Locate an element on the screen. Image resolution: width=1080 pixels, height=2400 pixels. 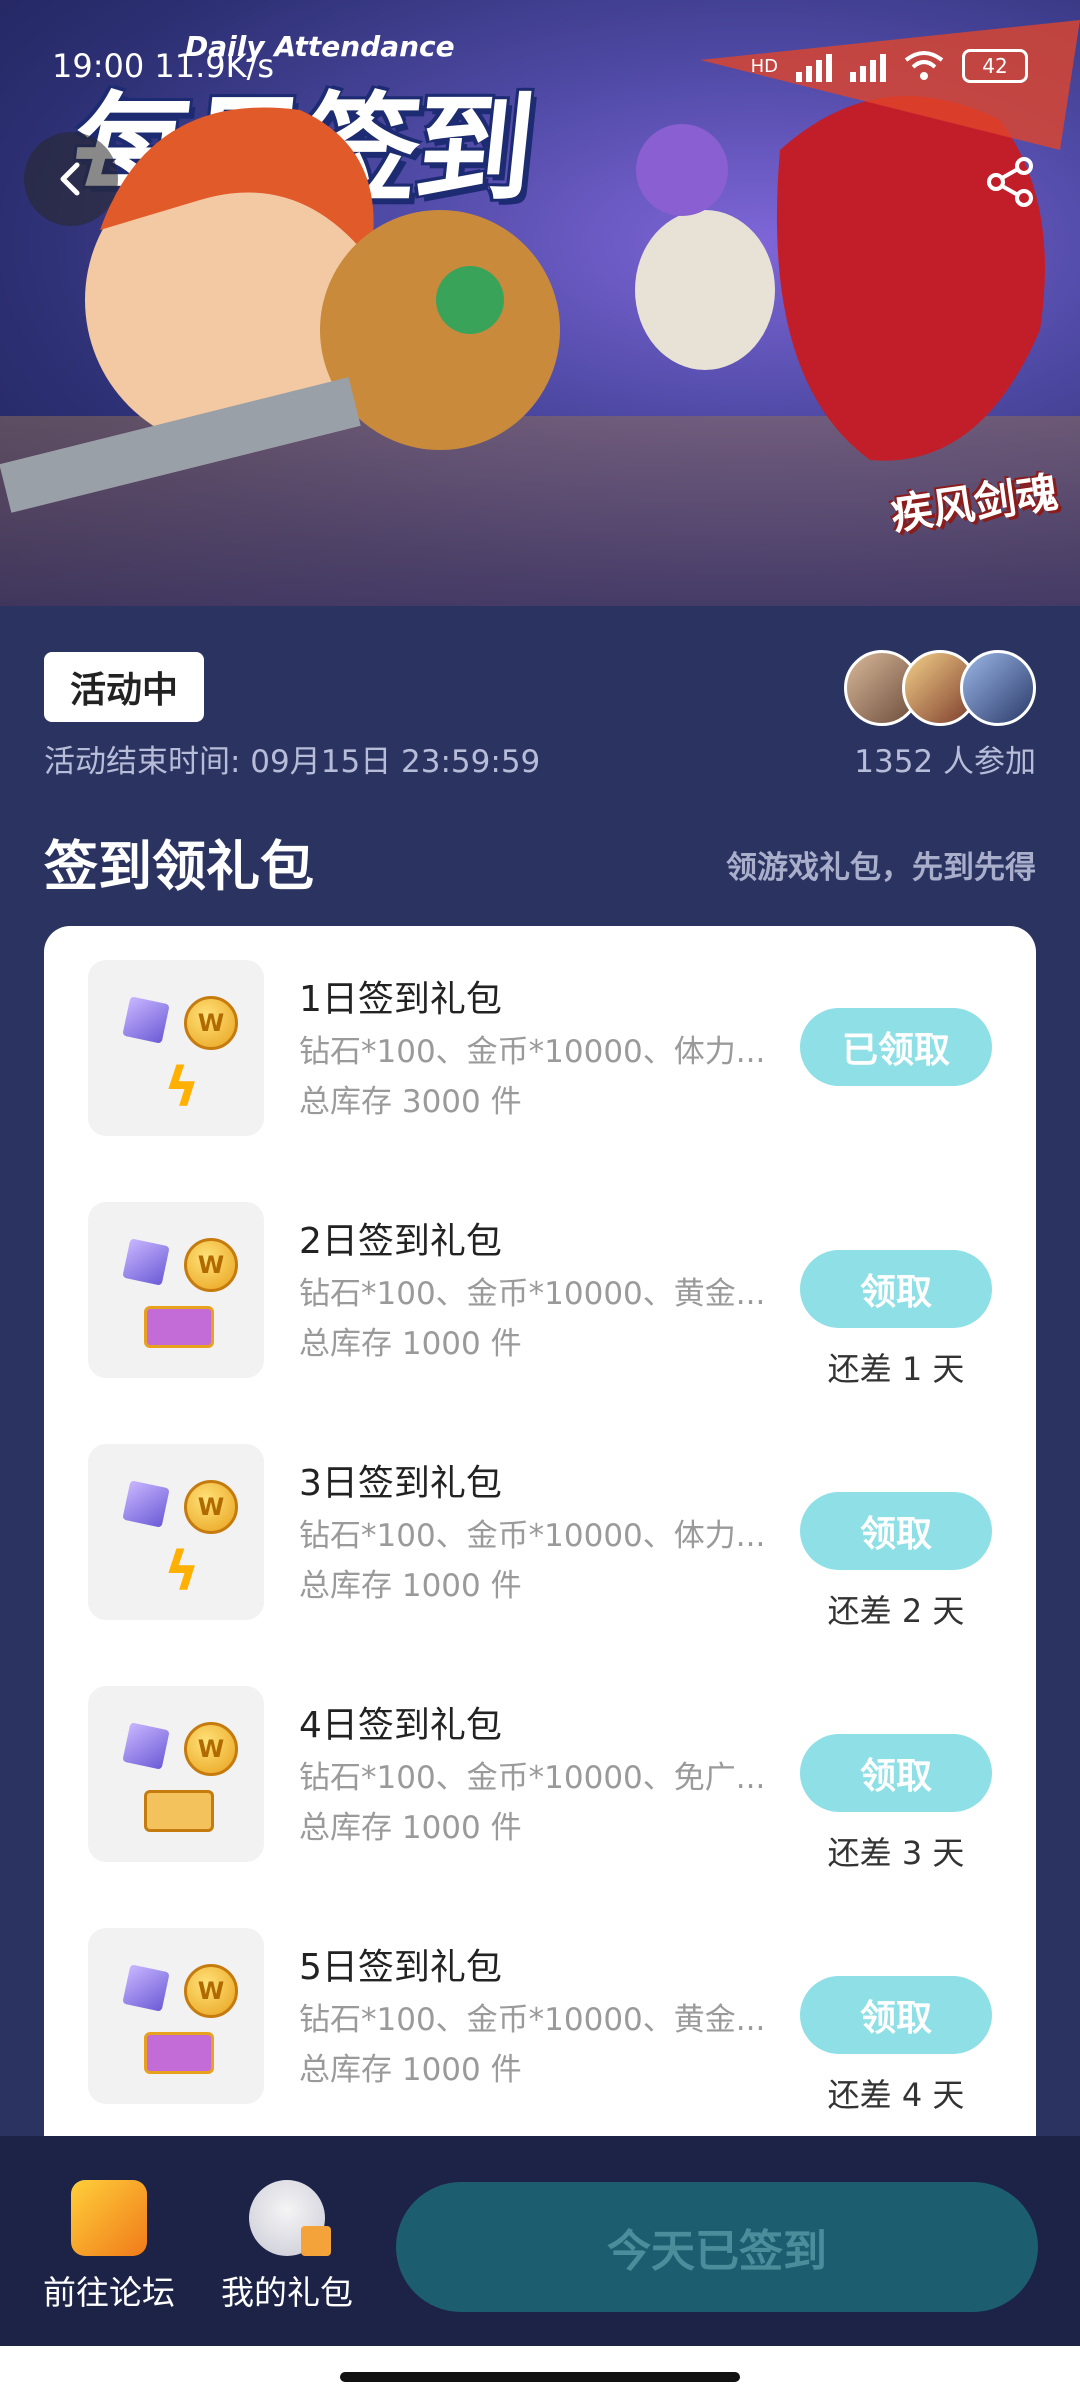
my-gifts-icon is located at coordinates (290, 2218).